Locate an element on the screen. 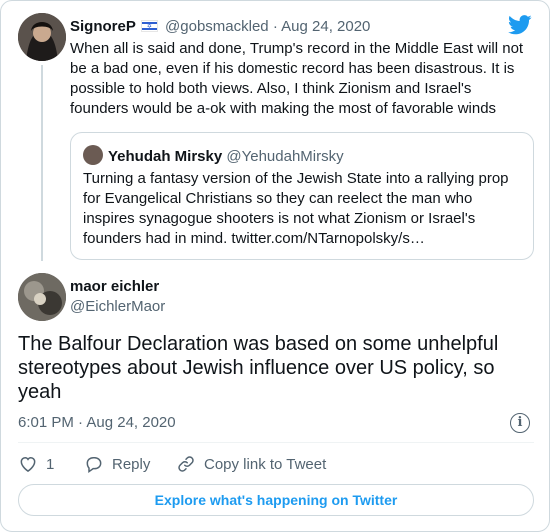  explore-twitter-button: Explore what's happening on Twitter is located at coordinates (276, 500).